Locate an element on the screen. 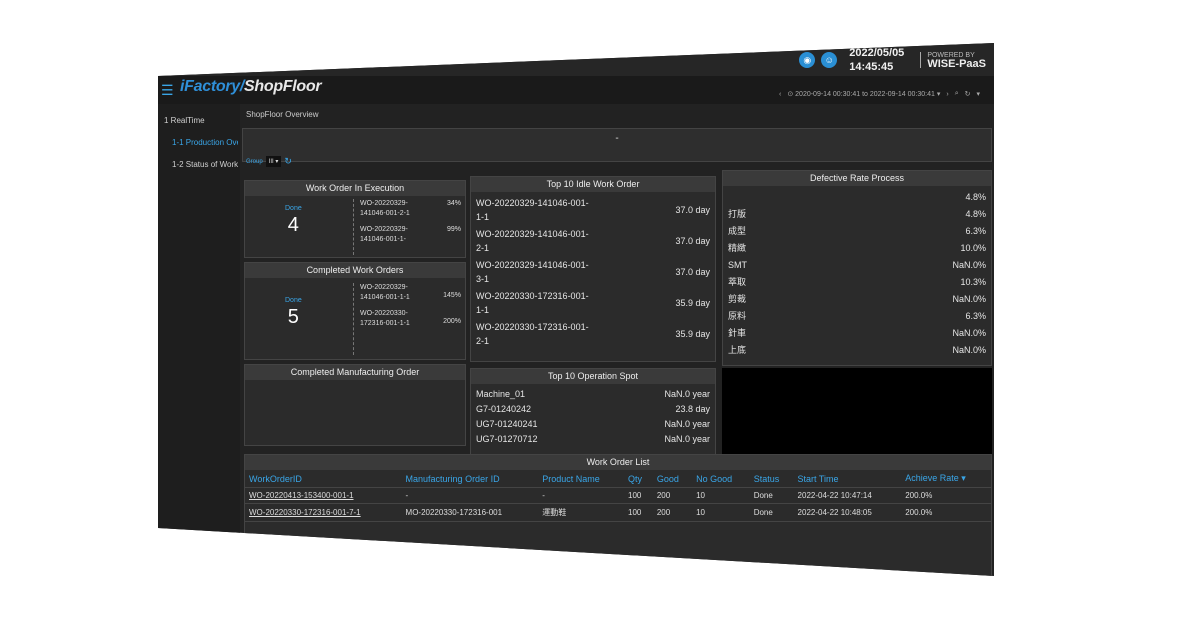 The height and width of the screenshot is (628, 1200). column-header: No Good is located at coordinates (721, 479).